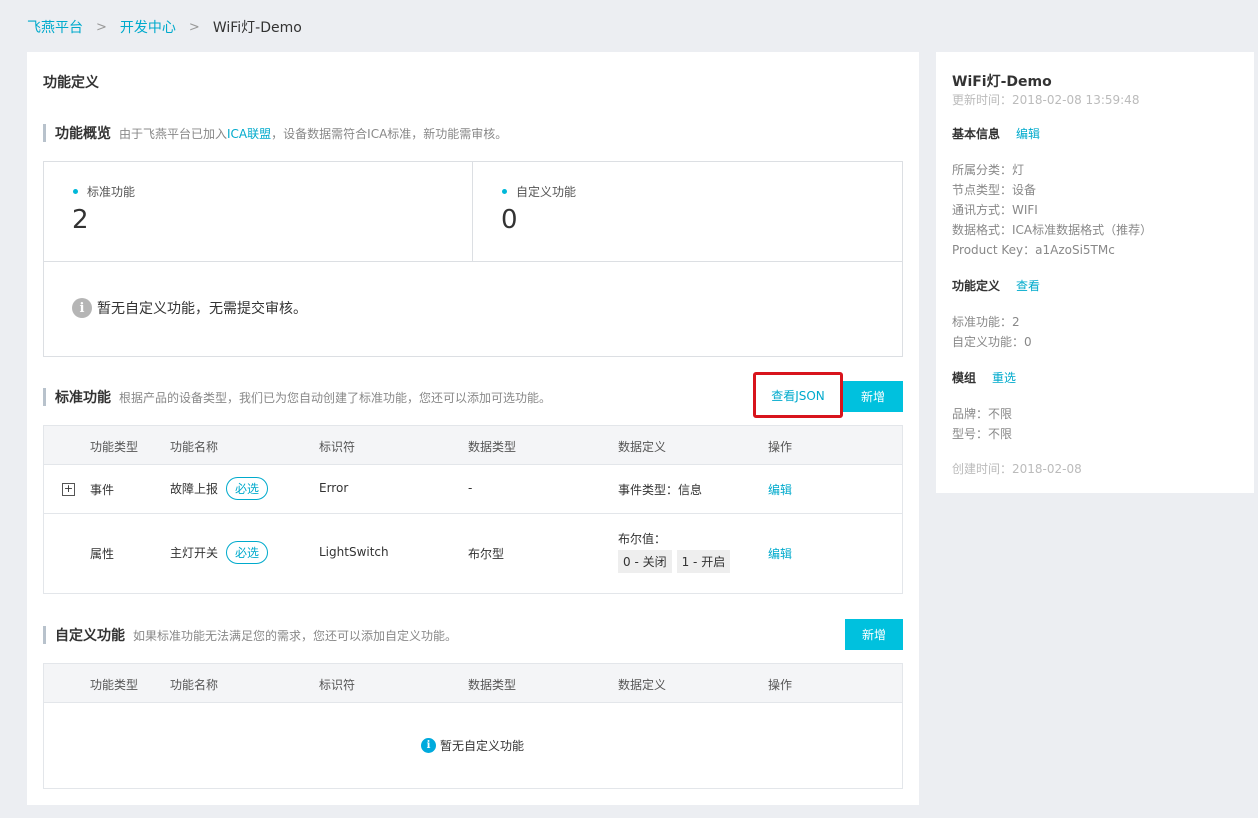 This screenshot has width=1258, height=818. What do you see at coordinates (173, 133) in the screenshot?
I see `overview-desc-prefix: 由于飞燕平台已加入` at bounding box center [173, 133].